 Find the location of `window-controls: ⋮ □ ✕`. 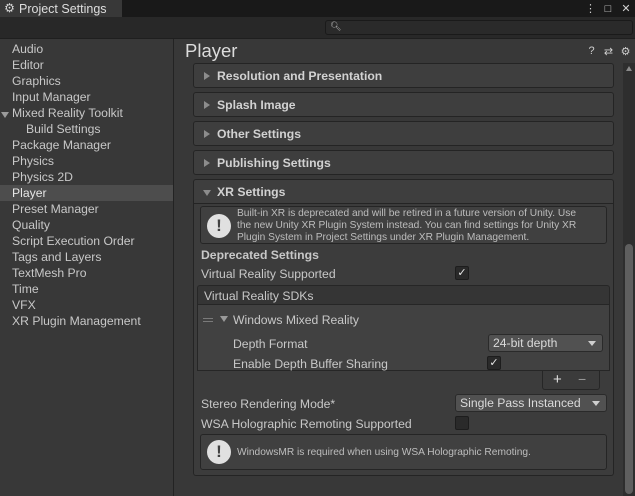

window-controls: ⋮ □ ✕ is located at coordinates (608, 8).